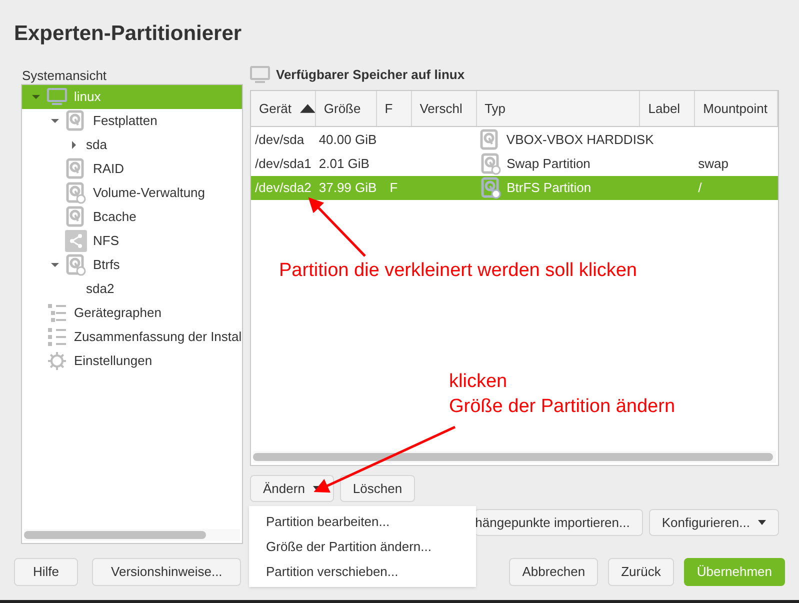  Describe the element at coordinates (458, 271) in the screenshot. I see `annotation-text: Partition die verkleinert werden soll klicken` at that location.